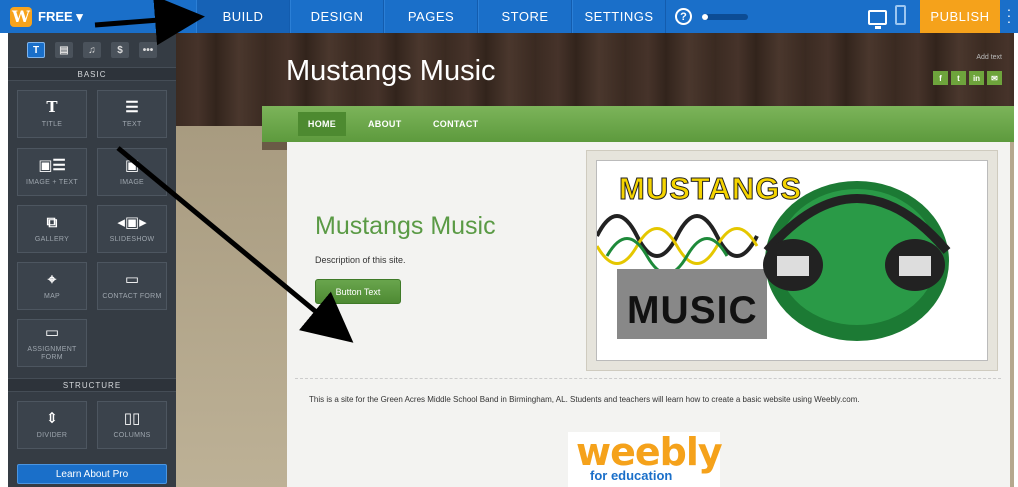 The height and width of the screenshot is (487, 1018). Describe the element at coordinates (619, 16) in the screenshot. I see `tab-settings: SETTINGS` at that location.